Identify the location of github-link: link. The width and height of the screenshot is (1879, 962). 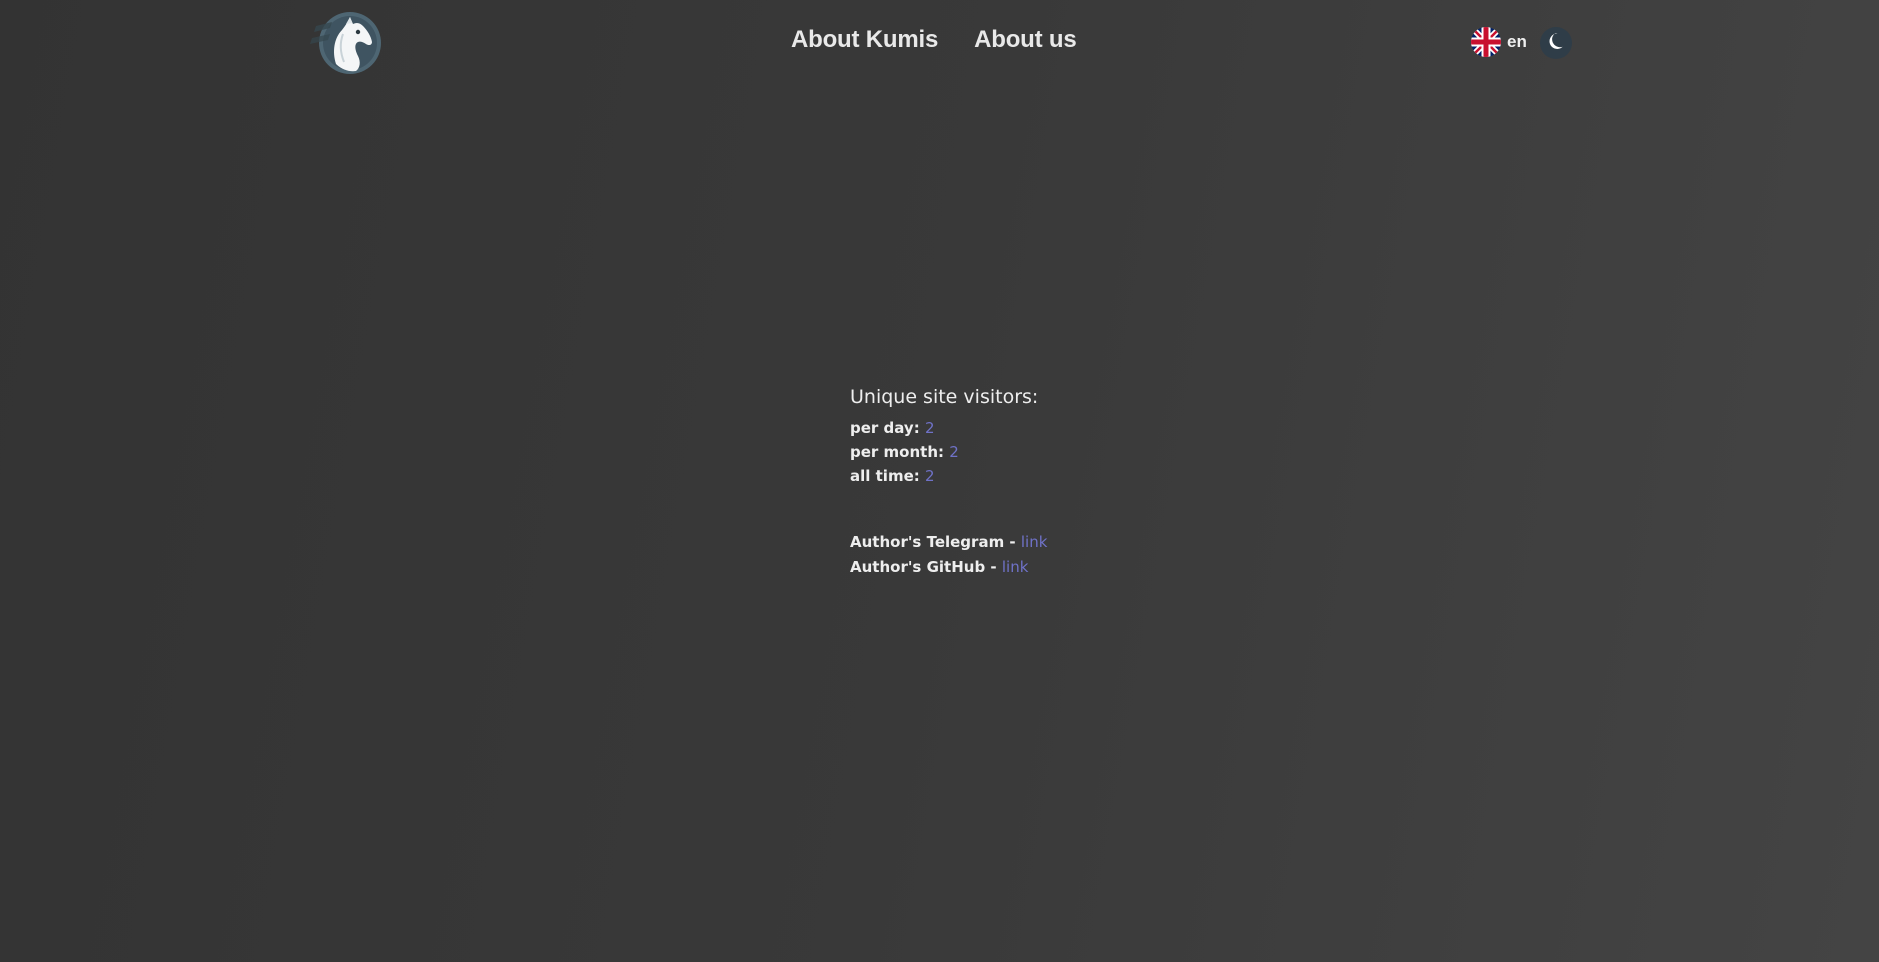
(1015, 567).